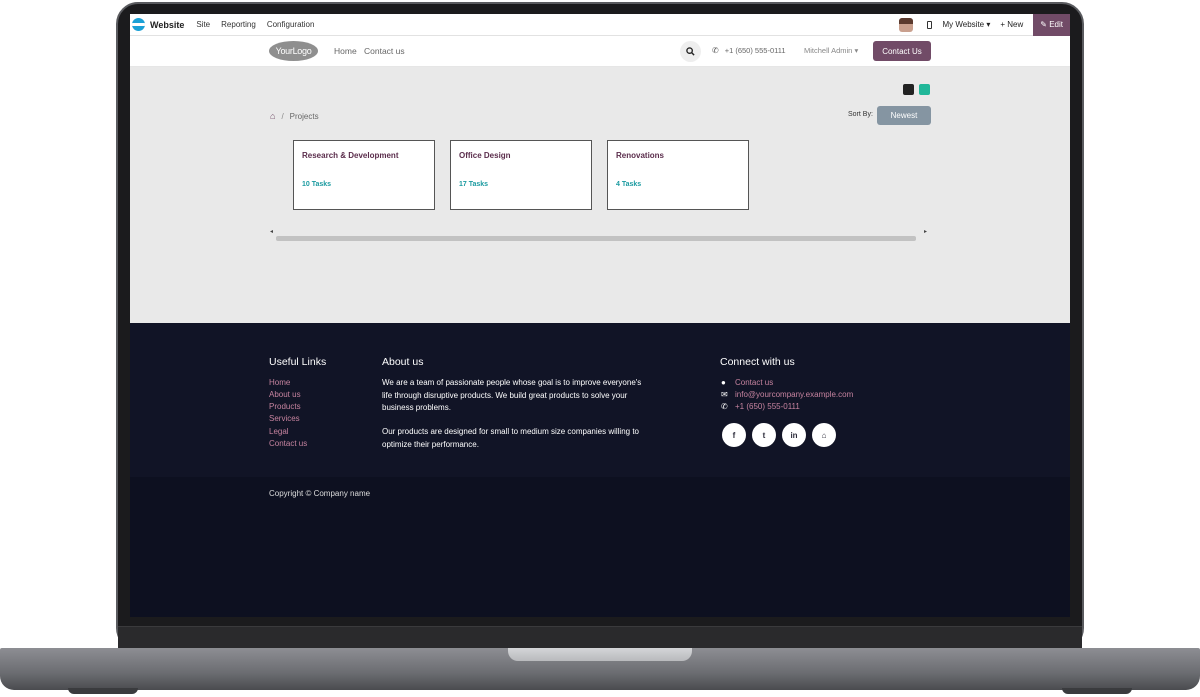  I want to click on footer-link-legal: Legal, so click(279, 431).